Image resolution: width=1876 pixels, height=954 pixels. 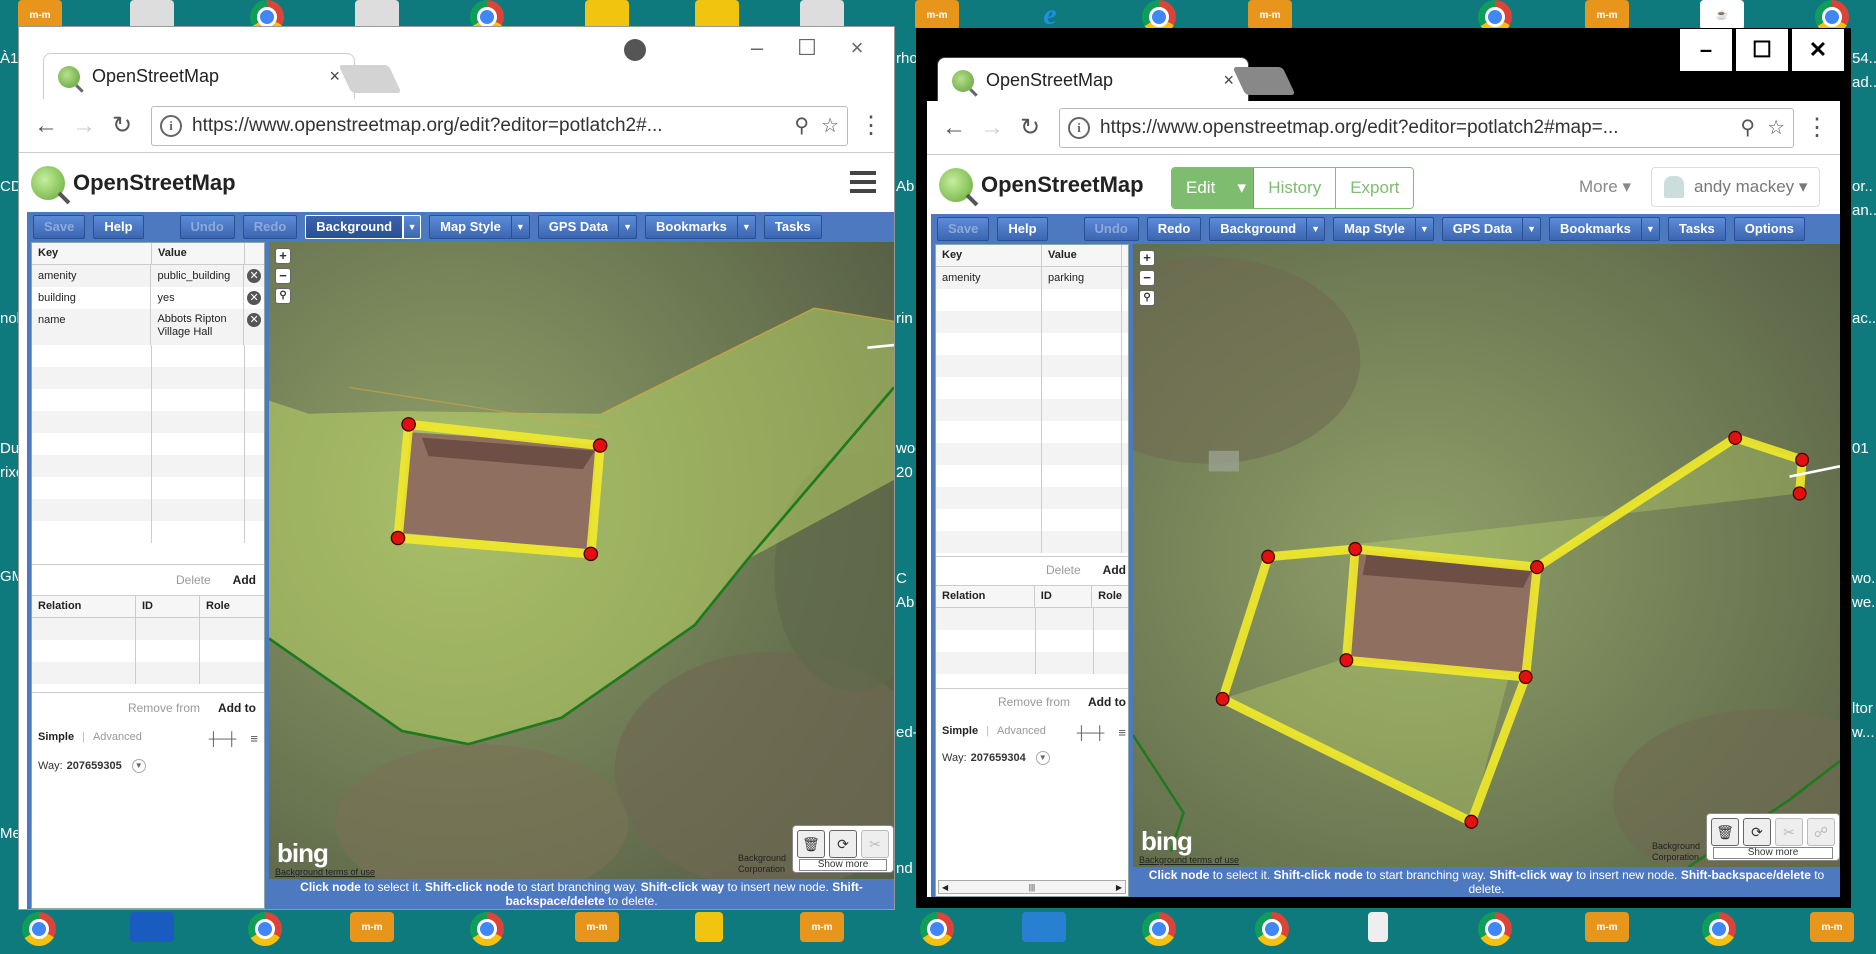 What do you see at coordinates (954, 128) in the screenshot?
I see `back-icon: ←` at bounding box center [954, 128].